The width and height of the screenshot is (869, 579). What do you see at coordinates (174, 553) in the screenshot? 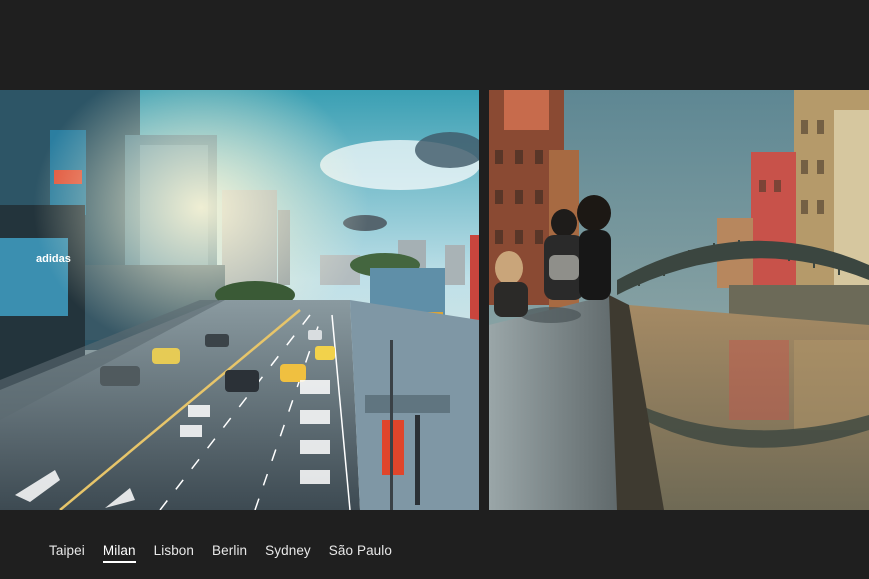
I see `tab-lisbon: Lisbon` at bounding box center [174, 553].